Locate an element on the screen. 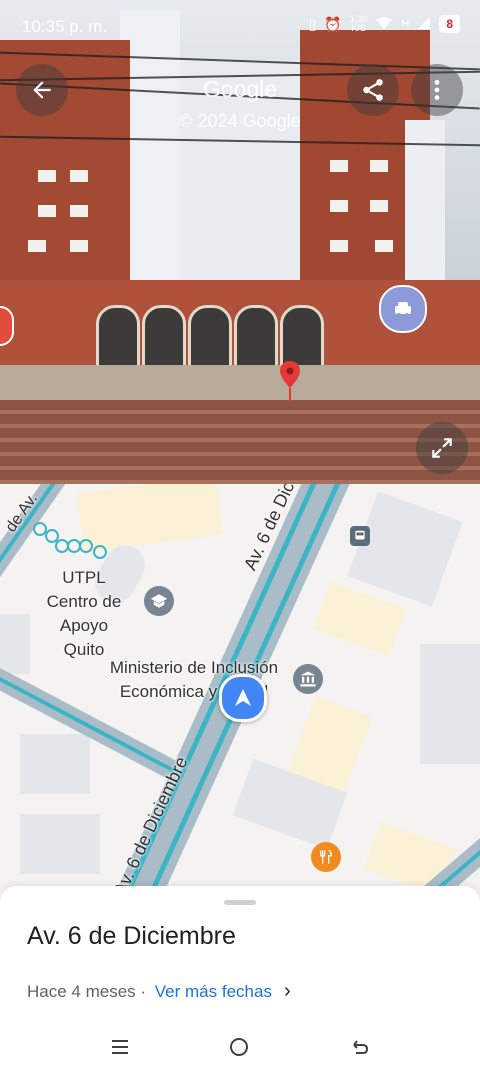 This screenshot has width=480, height=1075. restaurant-icon is located at coordinates (326, 856).